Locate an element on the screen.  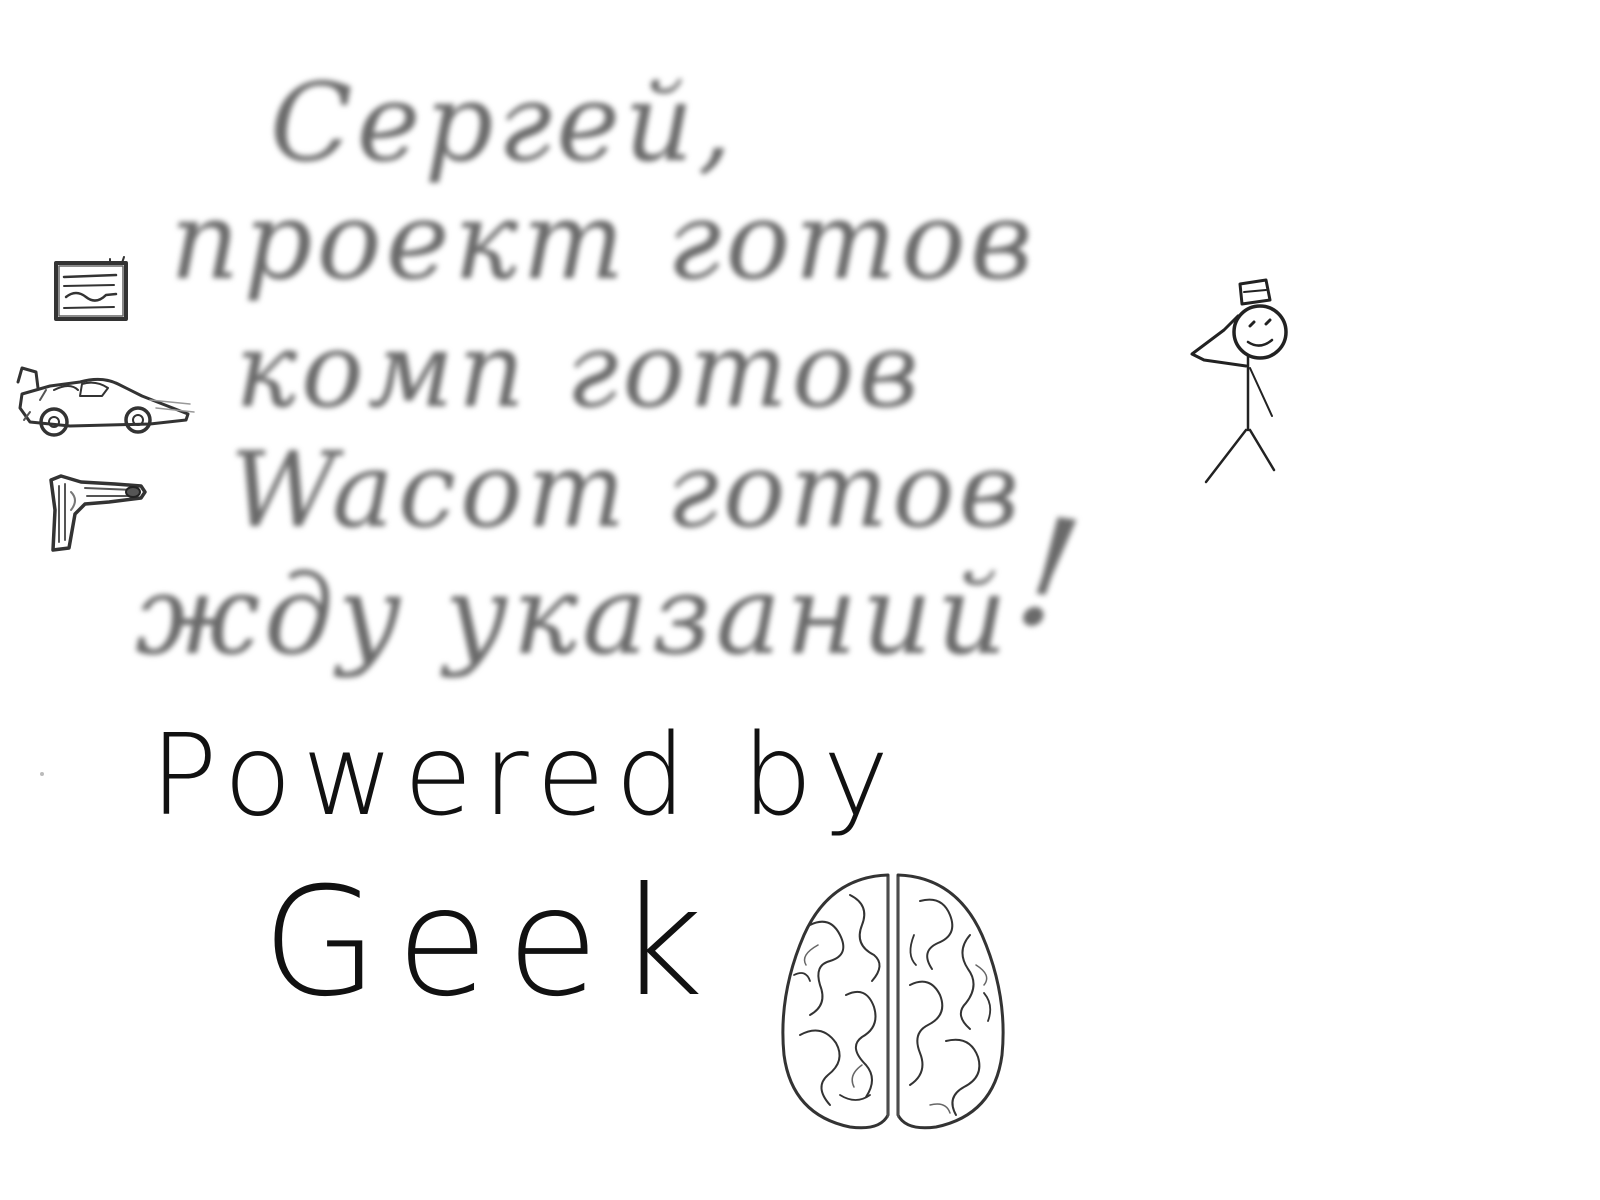
saluting-stick-figure is located at coordinates (1239, 381).